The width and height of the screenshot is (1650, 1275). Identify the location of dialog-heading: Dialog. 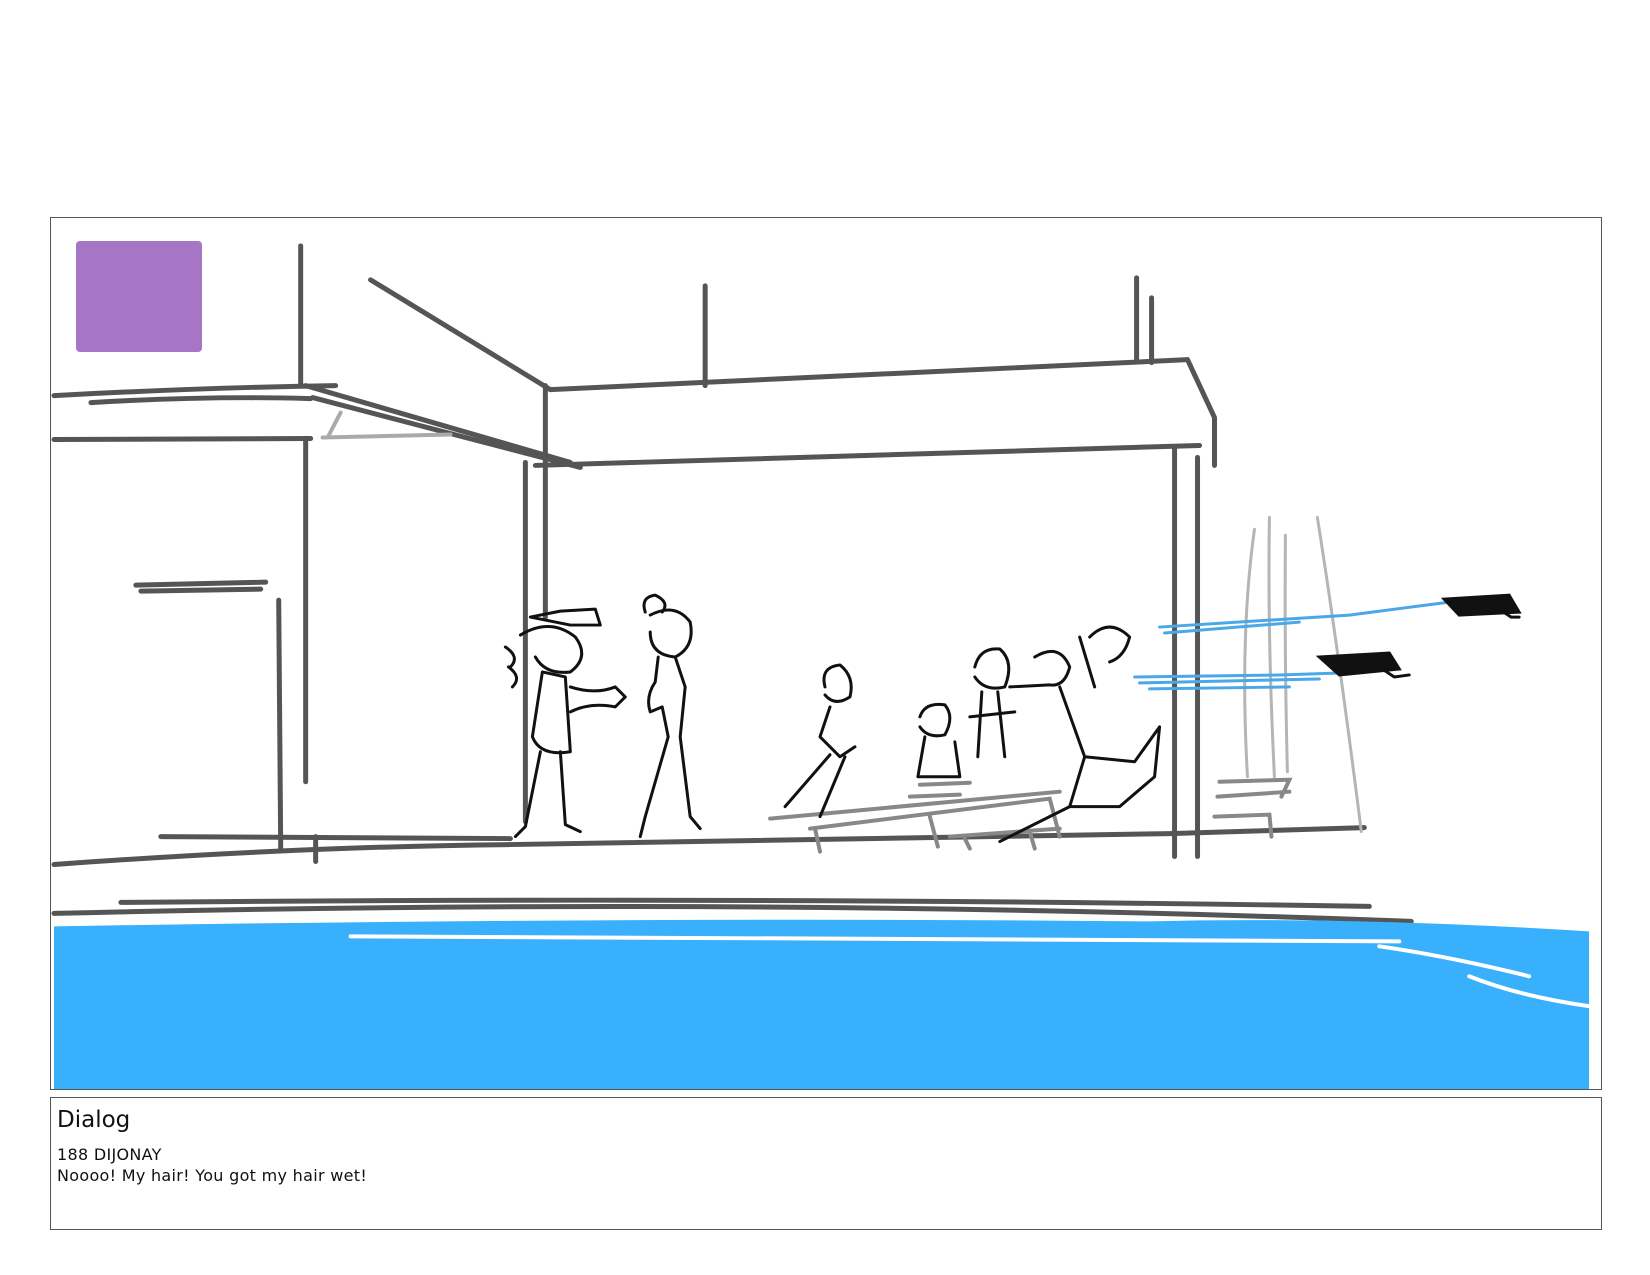
(94, 1120).